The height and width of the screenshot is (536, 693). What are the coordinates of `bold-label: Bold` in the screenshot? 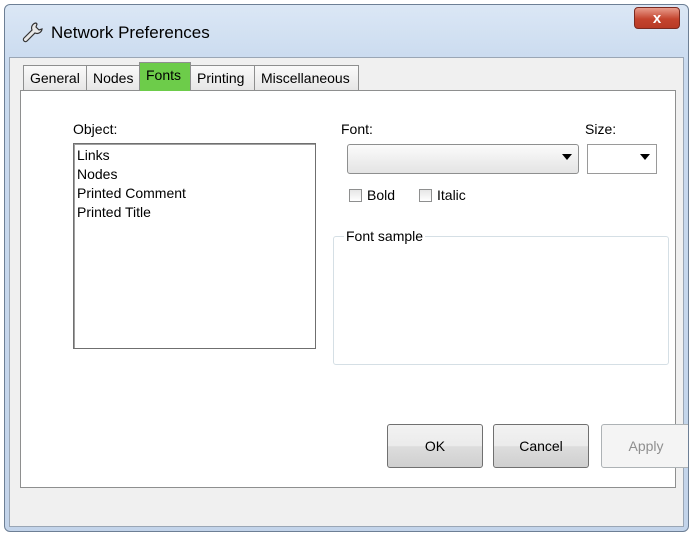 It's located at (381, 195).